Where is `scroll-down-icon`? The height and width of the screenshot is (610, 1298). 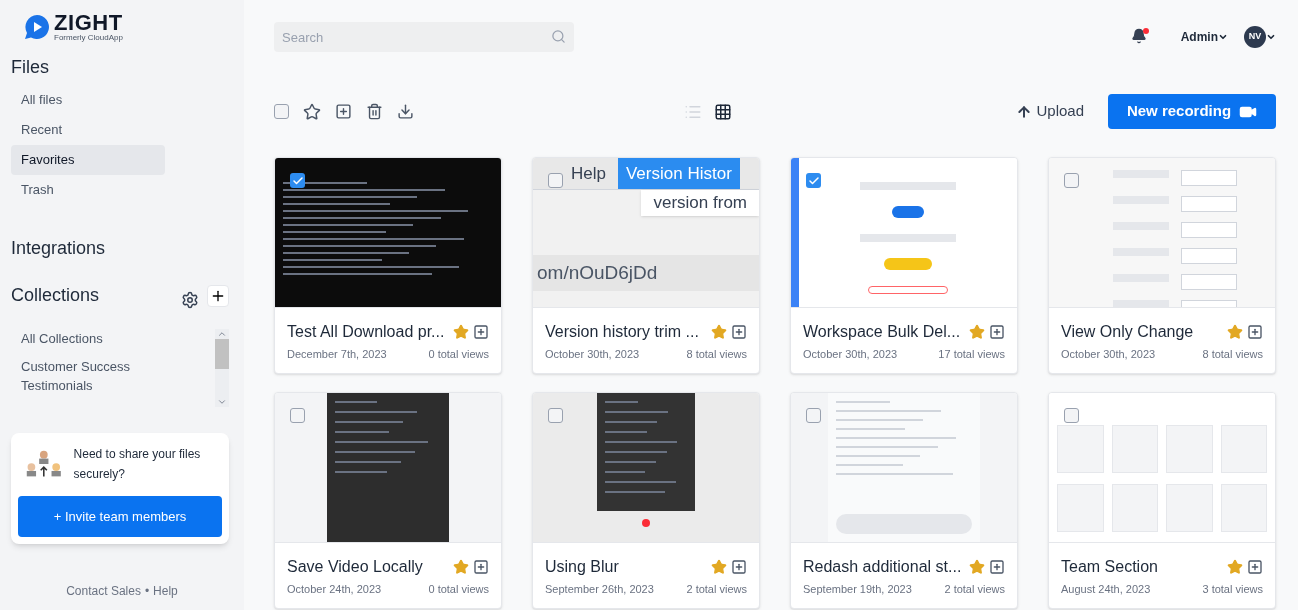 scroll-down-icon is located at coordinates (222, 402).